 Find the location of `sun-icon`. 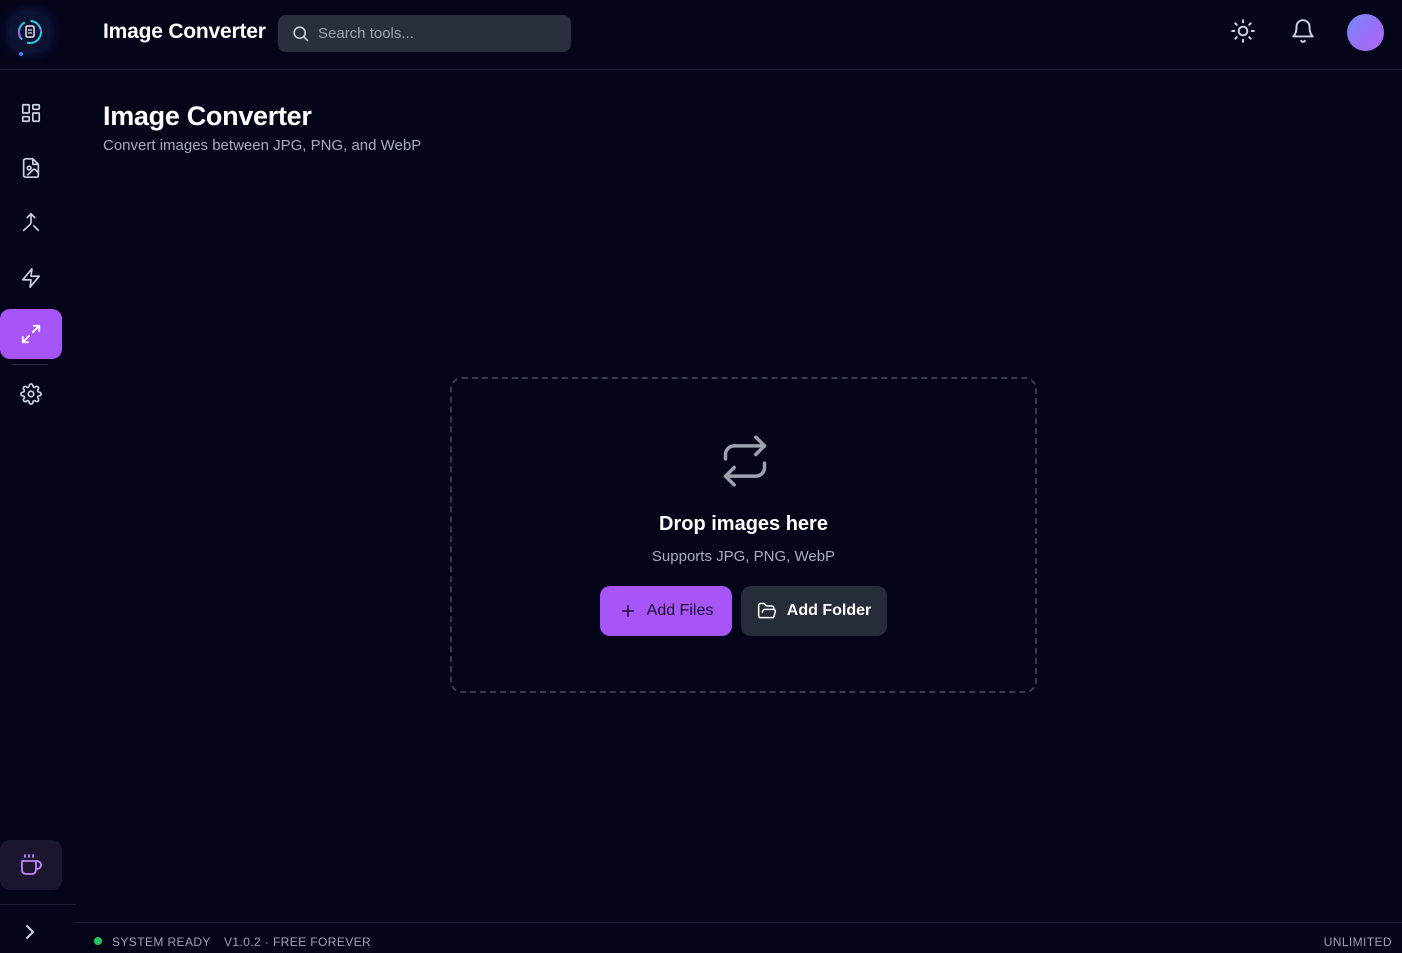

sun-icon is located at coordinates (1243, 31).